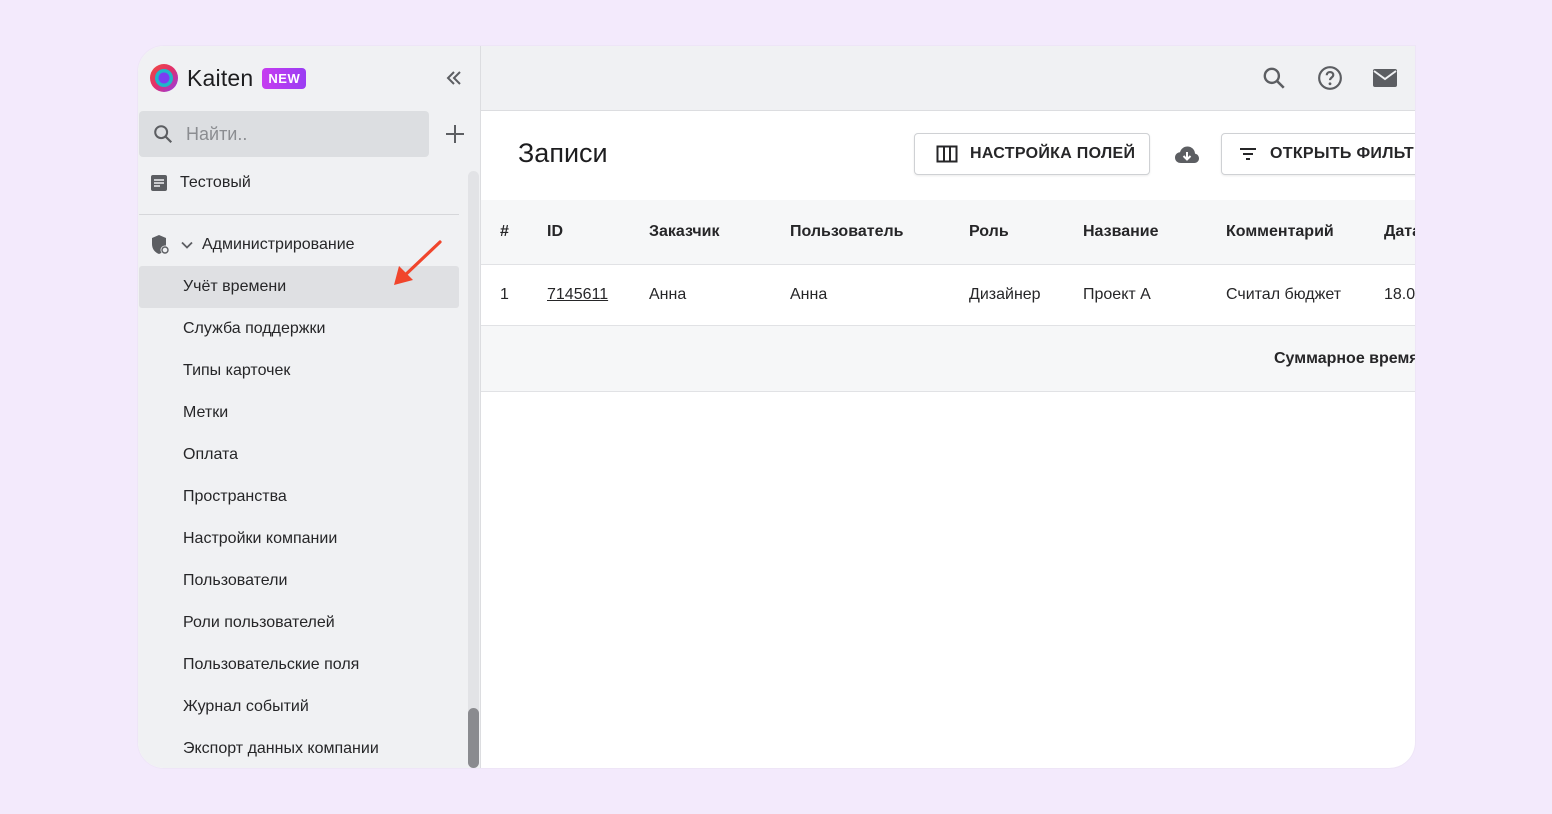 The width and height of the screenshot is (1552, 814). What do you see at coordinates (299, 707) in the screenshot?
I see `sidebar-item-event-log: Журнал событий` at bounding box center [299, 707].